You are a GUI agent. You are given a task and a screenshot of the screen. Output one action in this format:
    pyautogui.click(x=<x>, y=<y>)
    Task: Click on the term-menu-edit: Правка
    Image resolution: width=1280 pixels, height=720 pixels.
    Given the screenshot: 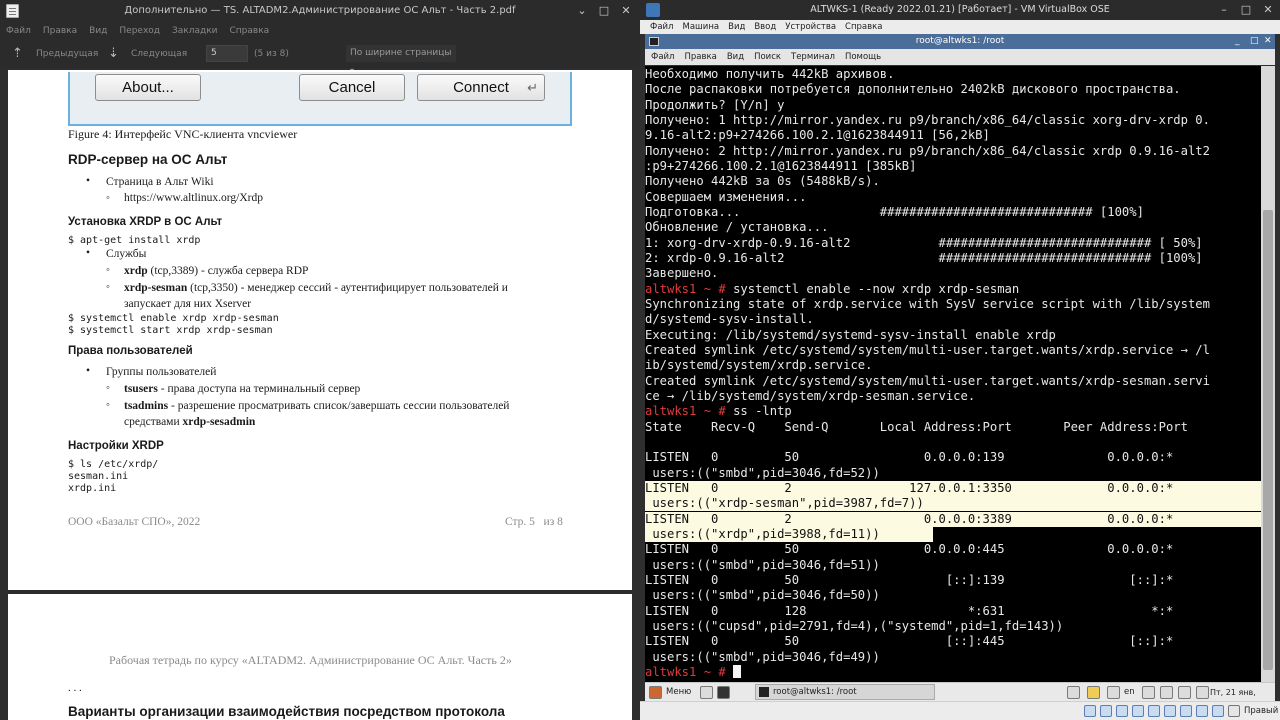 What is the action you would take?
    pyautogui.click(x=700, y=57)
    